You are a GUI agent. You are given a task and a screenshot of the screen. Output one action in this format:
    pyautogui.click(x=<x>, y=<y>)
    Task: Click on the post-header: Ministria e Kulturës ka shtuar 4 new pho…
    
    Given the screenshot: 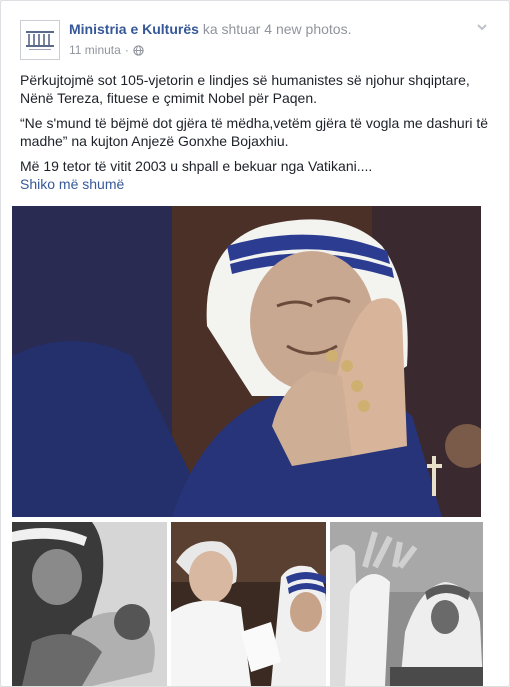 What is the action you would take?
    pyautogui.click(x=255, y=37)
    